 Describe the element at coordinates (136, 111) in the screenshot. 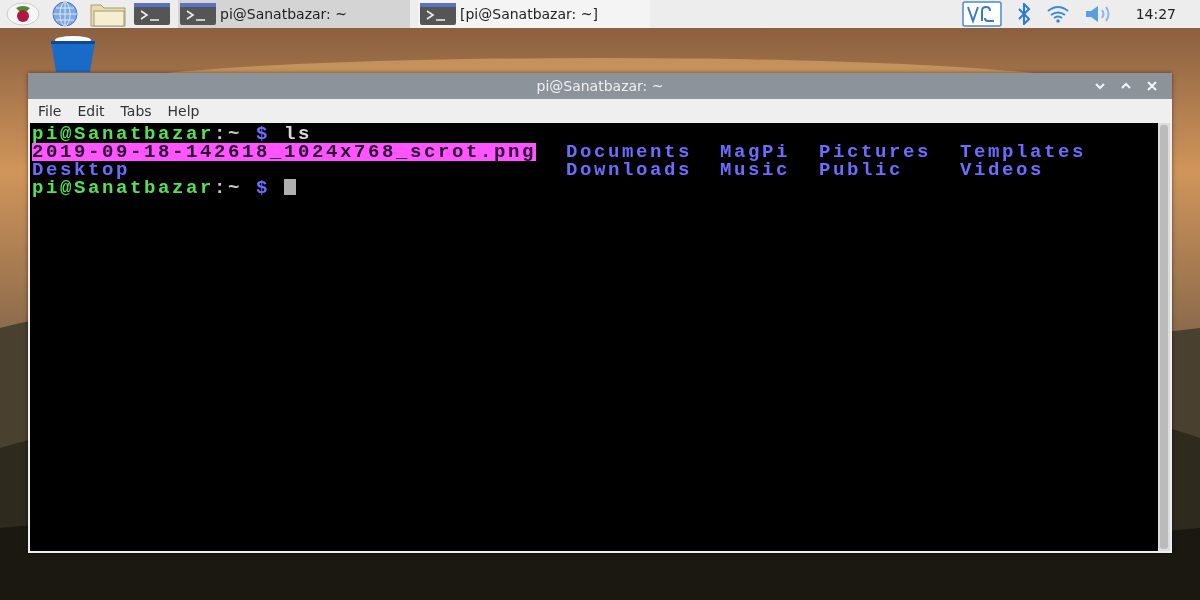

I see `menu-item: Tabs` at that location.